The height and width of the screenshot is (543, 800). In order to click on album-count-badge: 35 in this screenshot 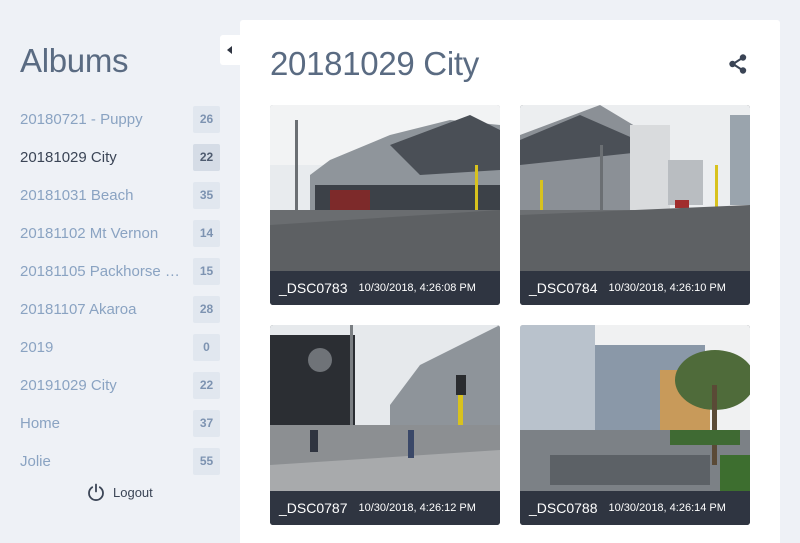, I will do `click(206, 195)`.